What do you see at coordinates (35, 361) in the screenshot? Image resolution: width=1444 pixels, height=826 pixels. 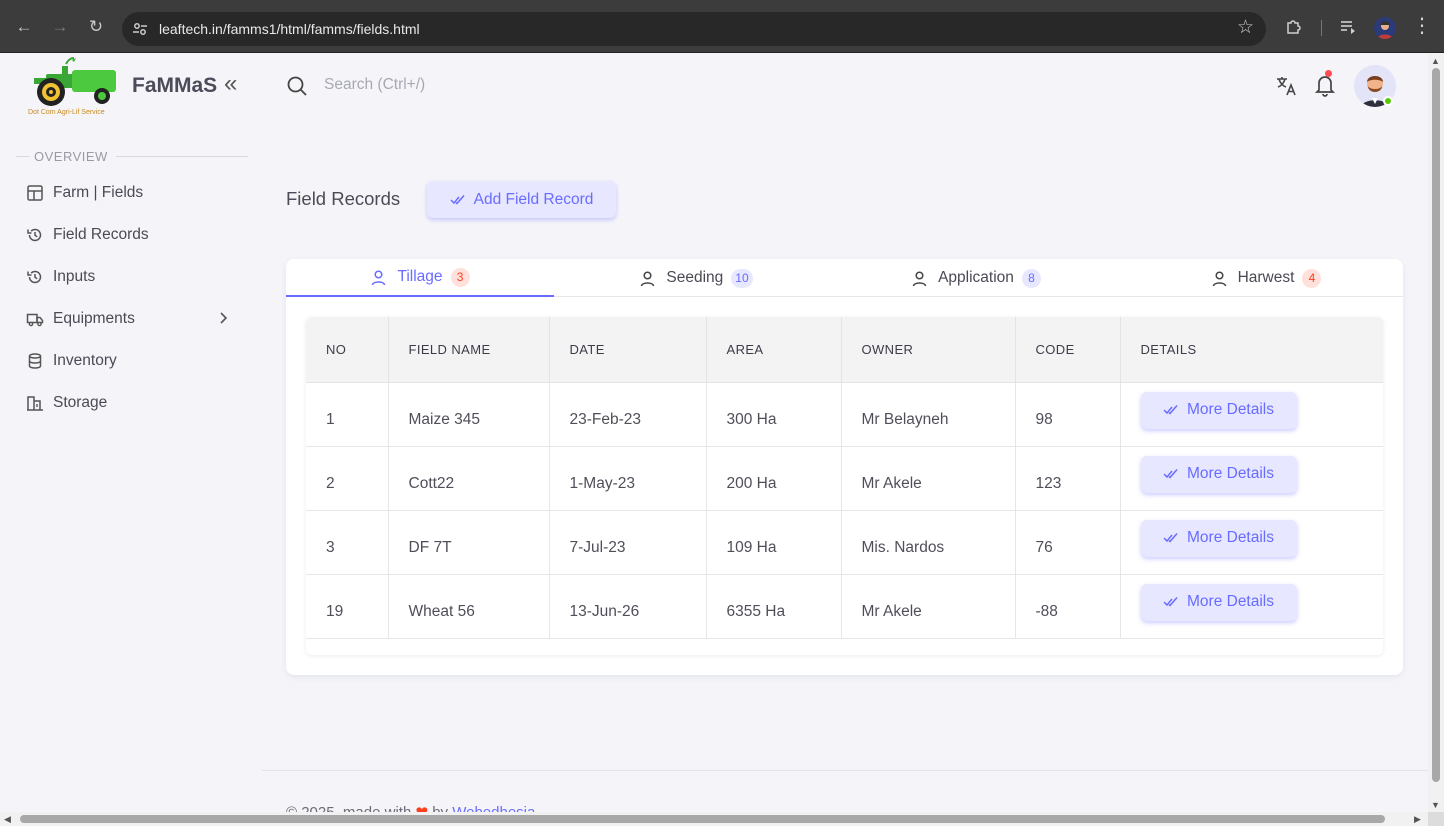 I see `database-icon` at bounding box center [35, 361].